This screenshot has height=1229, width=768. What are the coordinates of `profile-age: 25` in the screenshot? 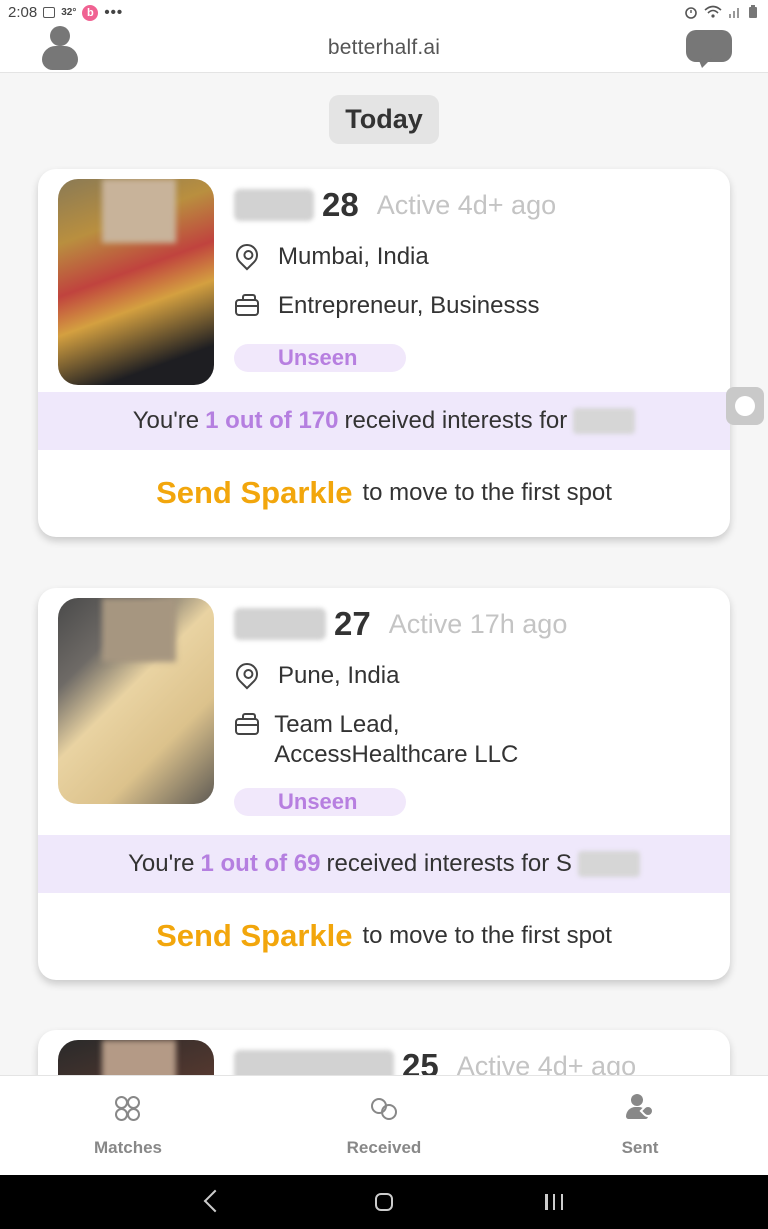 It's located at (420, 1061).